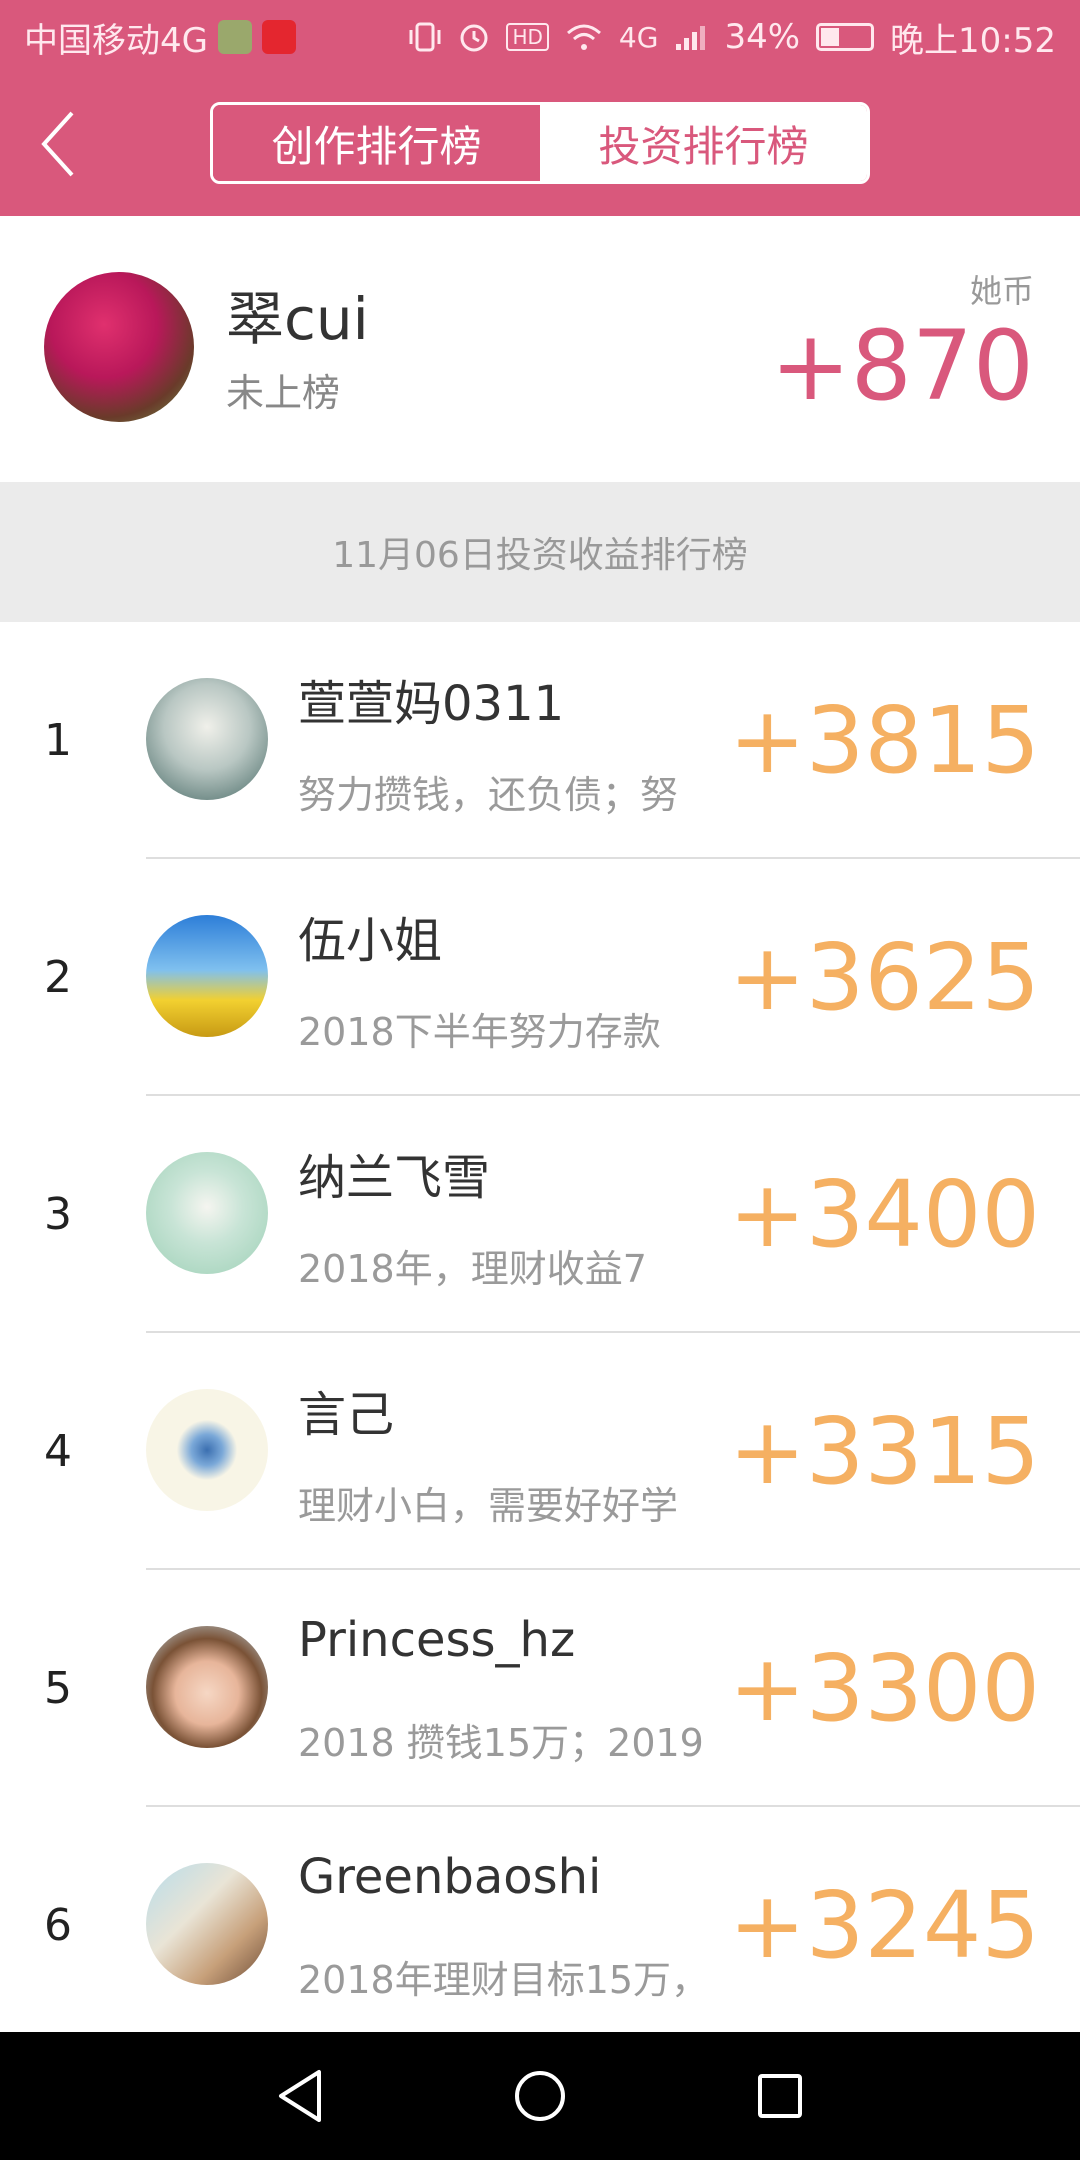 This screenshot has height=2160, width=1080. I want to click on app-notification-icon, so click(234, 37).